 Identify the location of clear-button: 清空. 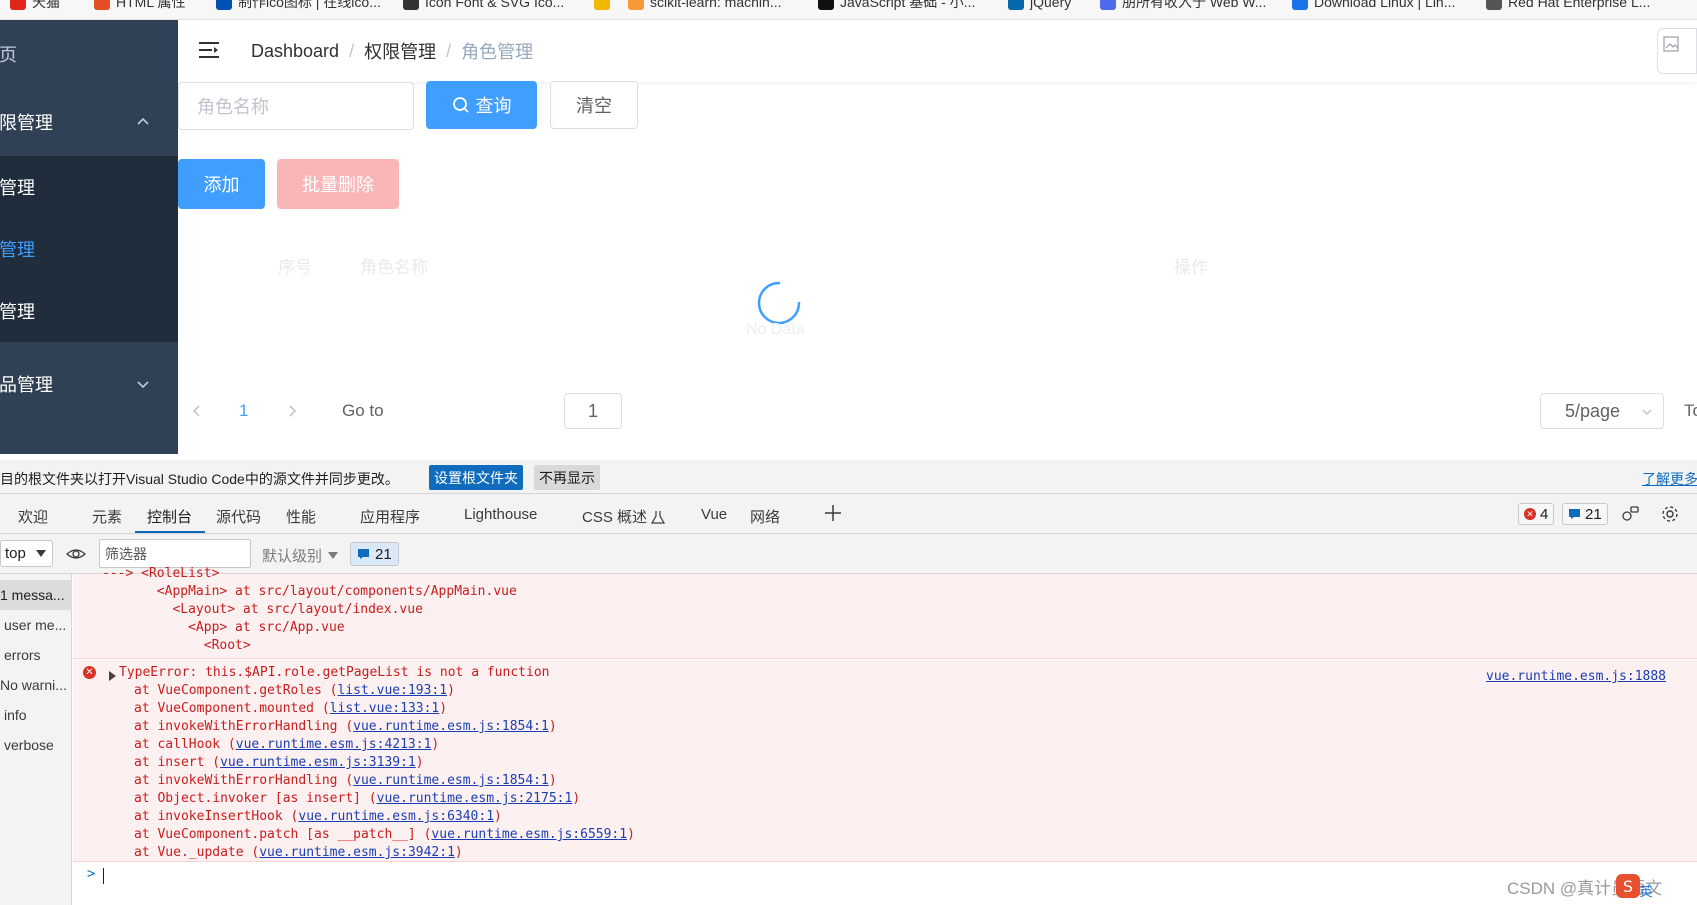
(594, 105).